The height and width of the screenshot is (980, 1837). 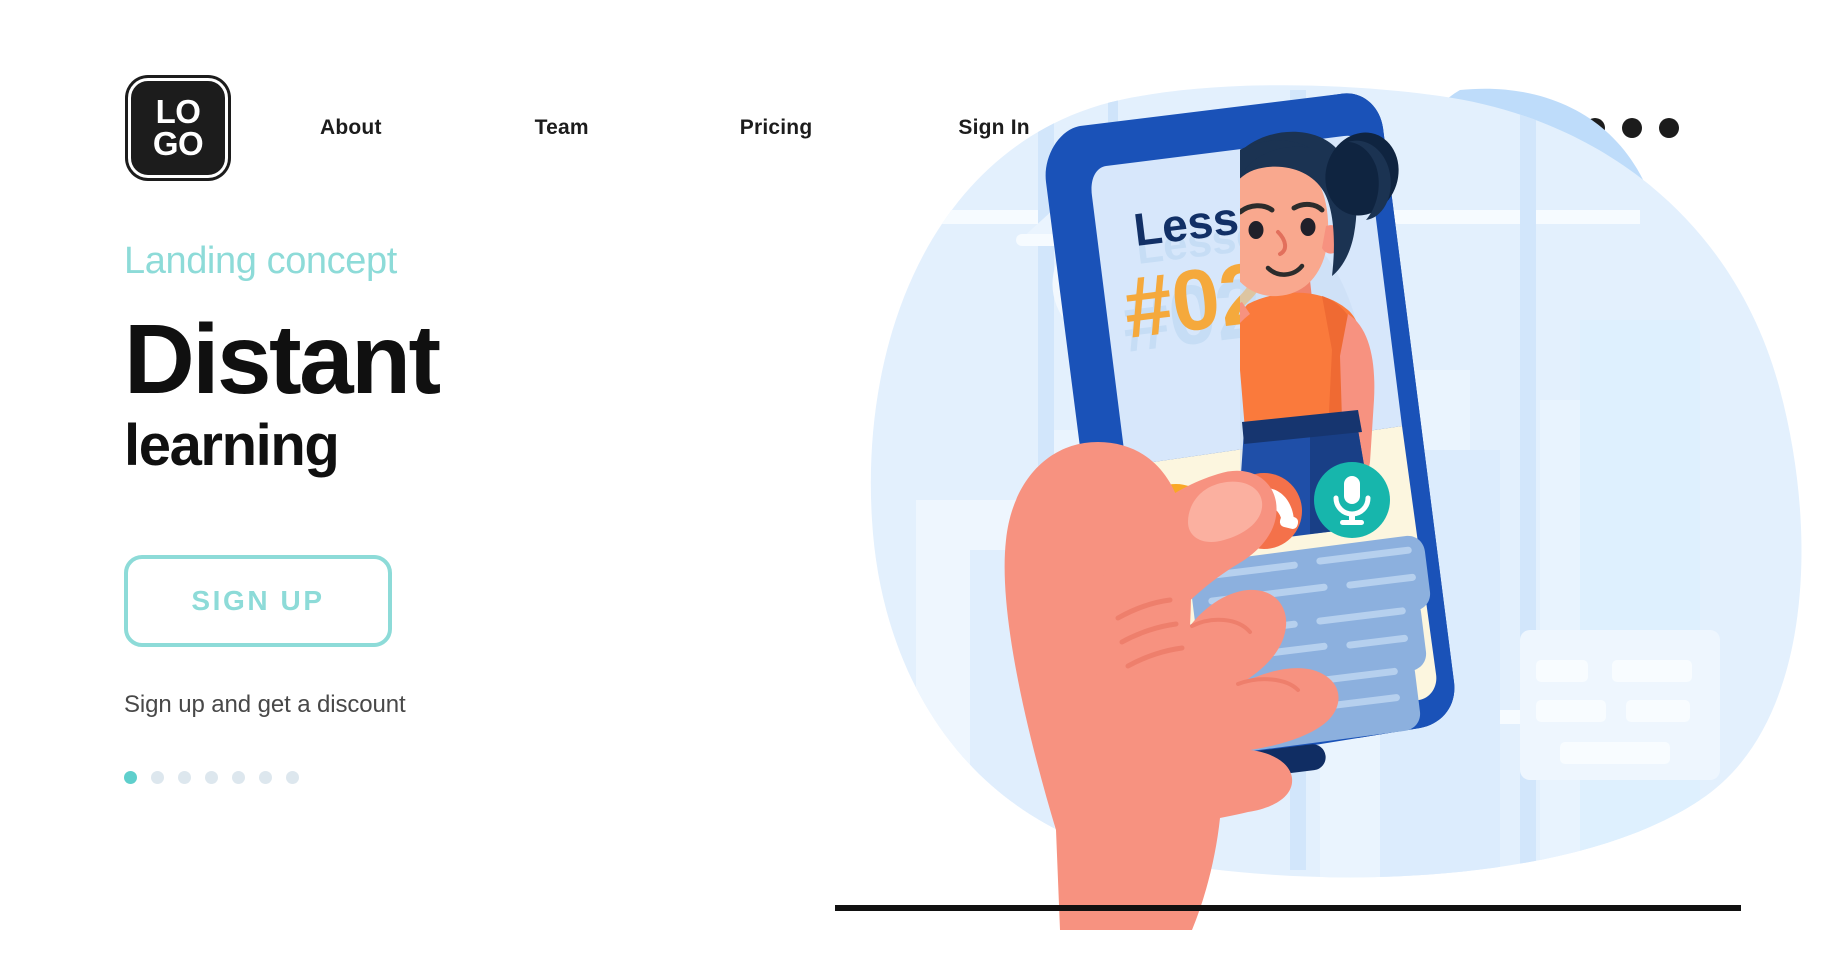 What do you see at coordinates (178, 111) in the screenshot?
I see `logo-line-1: LO` at bounding box center [178, 111].